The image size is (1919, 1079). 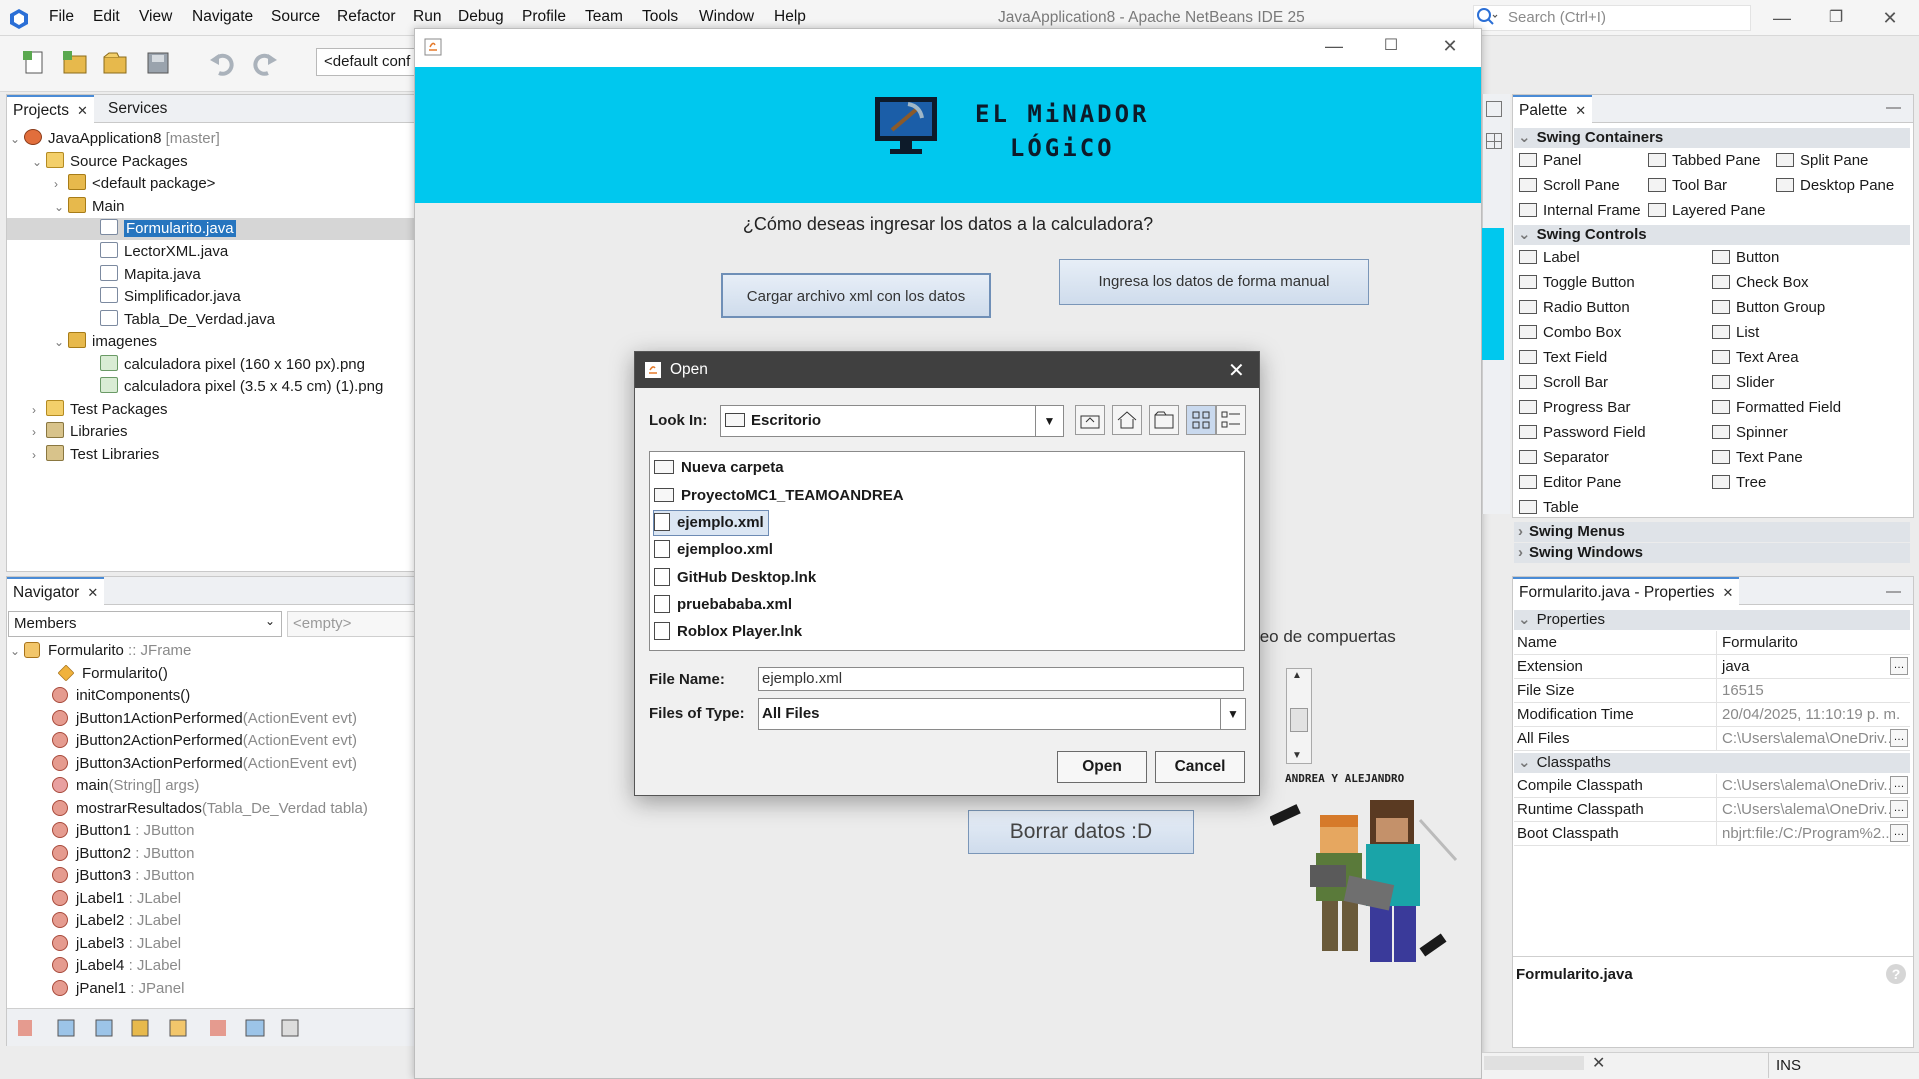 What do you see at coordinates (56, 591) in the screenshot?
I see `tab-navigator: Navigator ✕` at bounding box center [56, 591].